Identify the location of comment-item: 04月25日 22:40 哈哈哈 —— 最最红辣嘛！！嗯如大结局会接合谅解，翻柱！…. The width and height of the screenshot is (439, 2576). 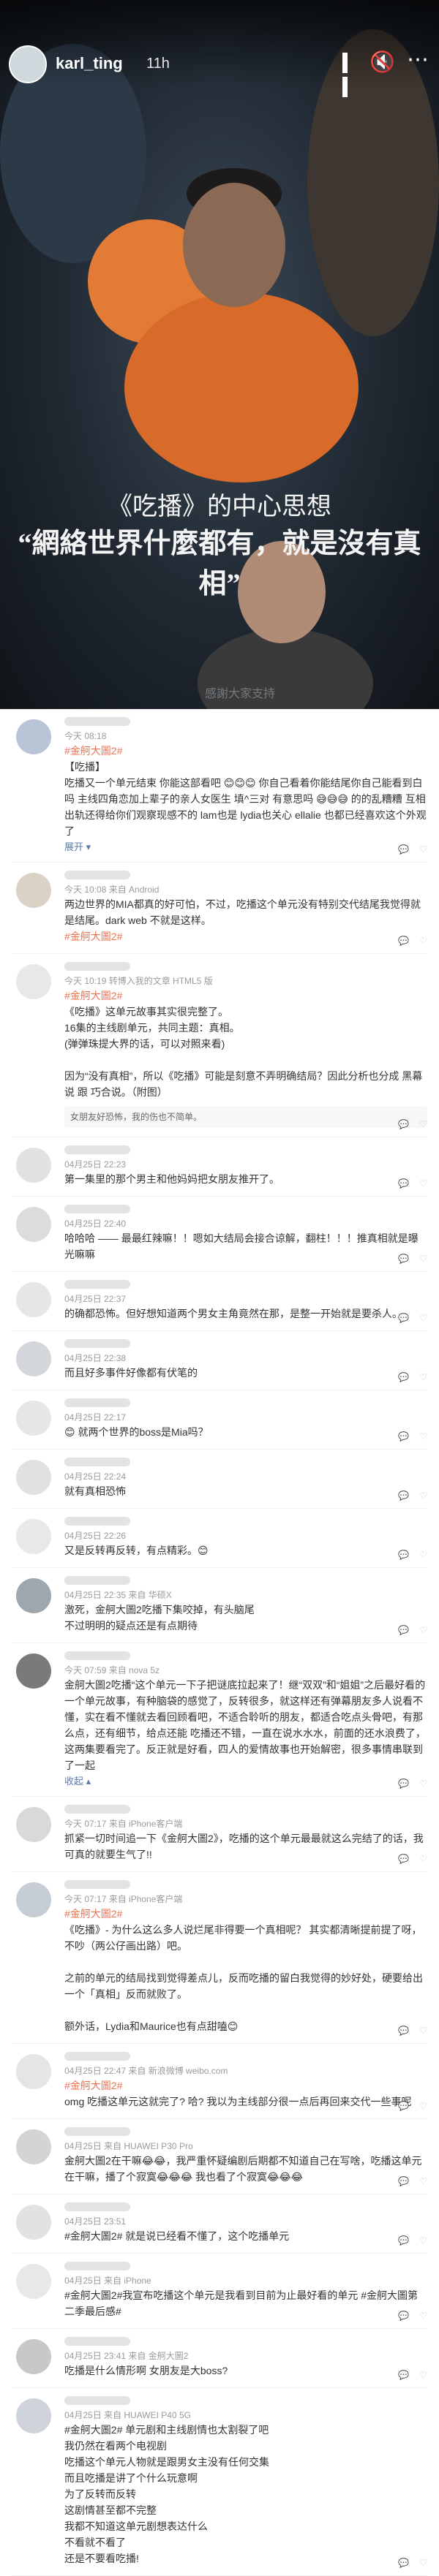
(219, 1234).